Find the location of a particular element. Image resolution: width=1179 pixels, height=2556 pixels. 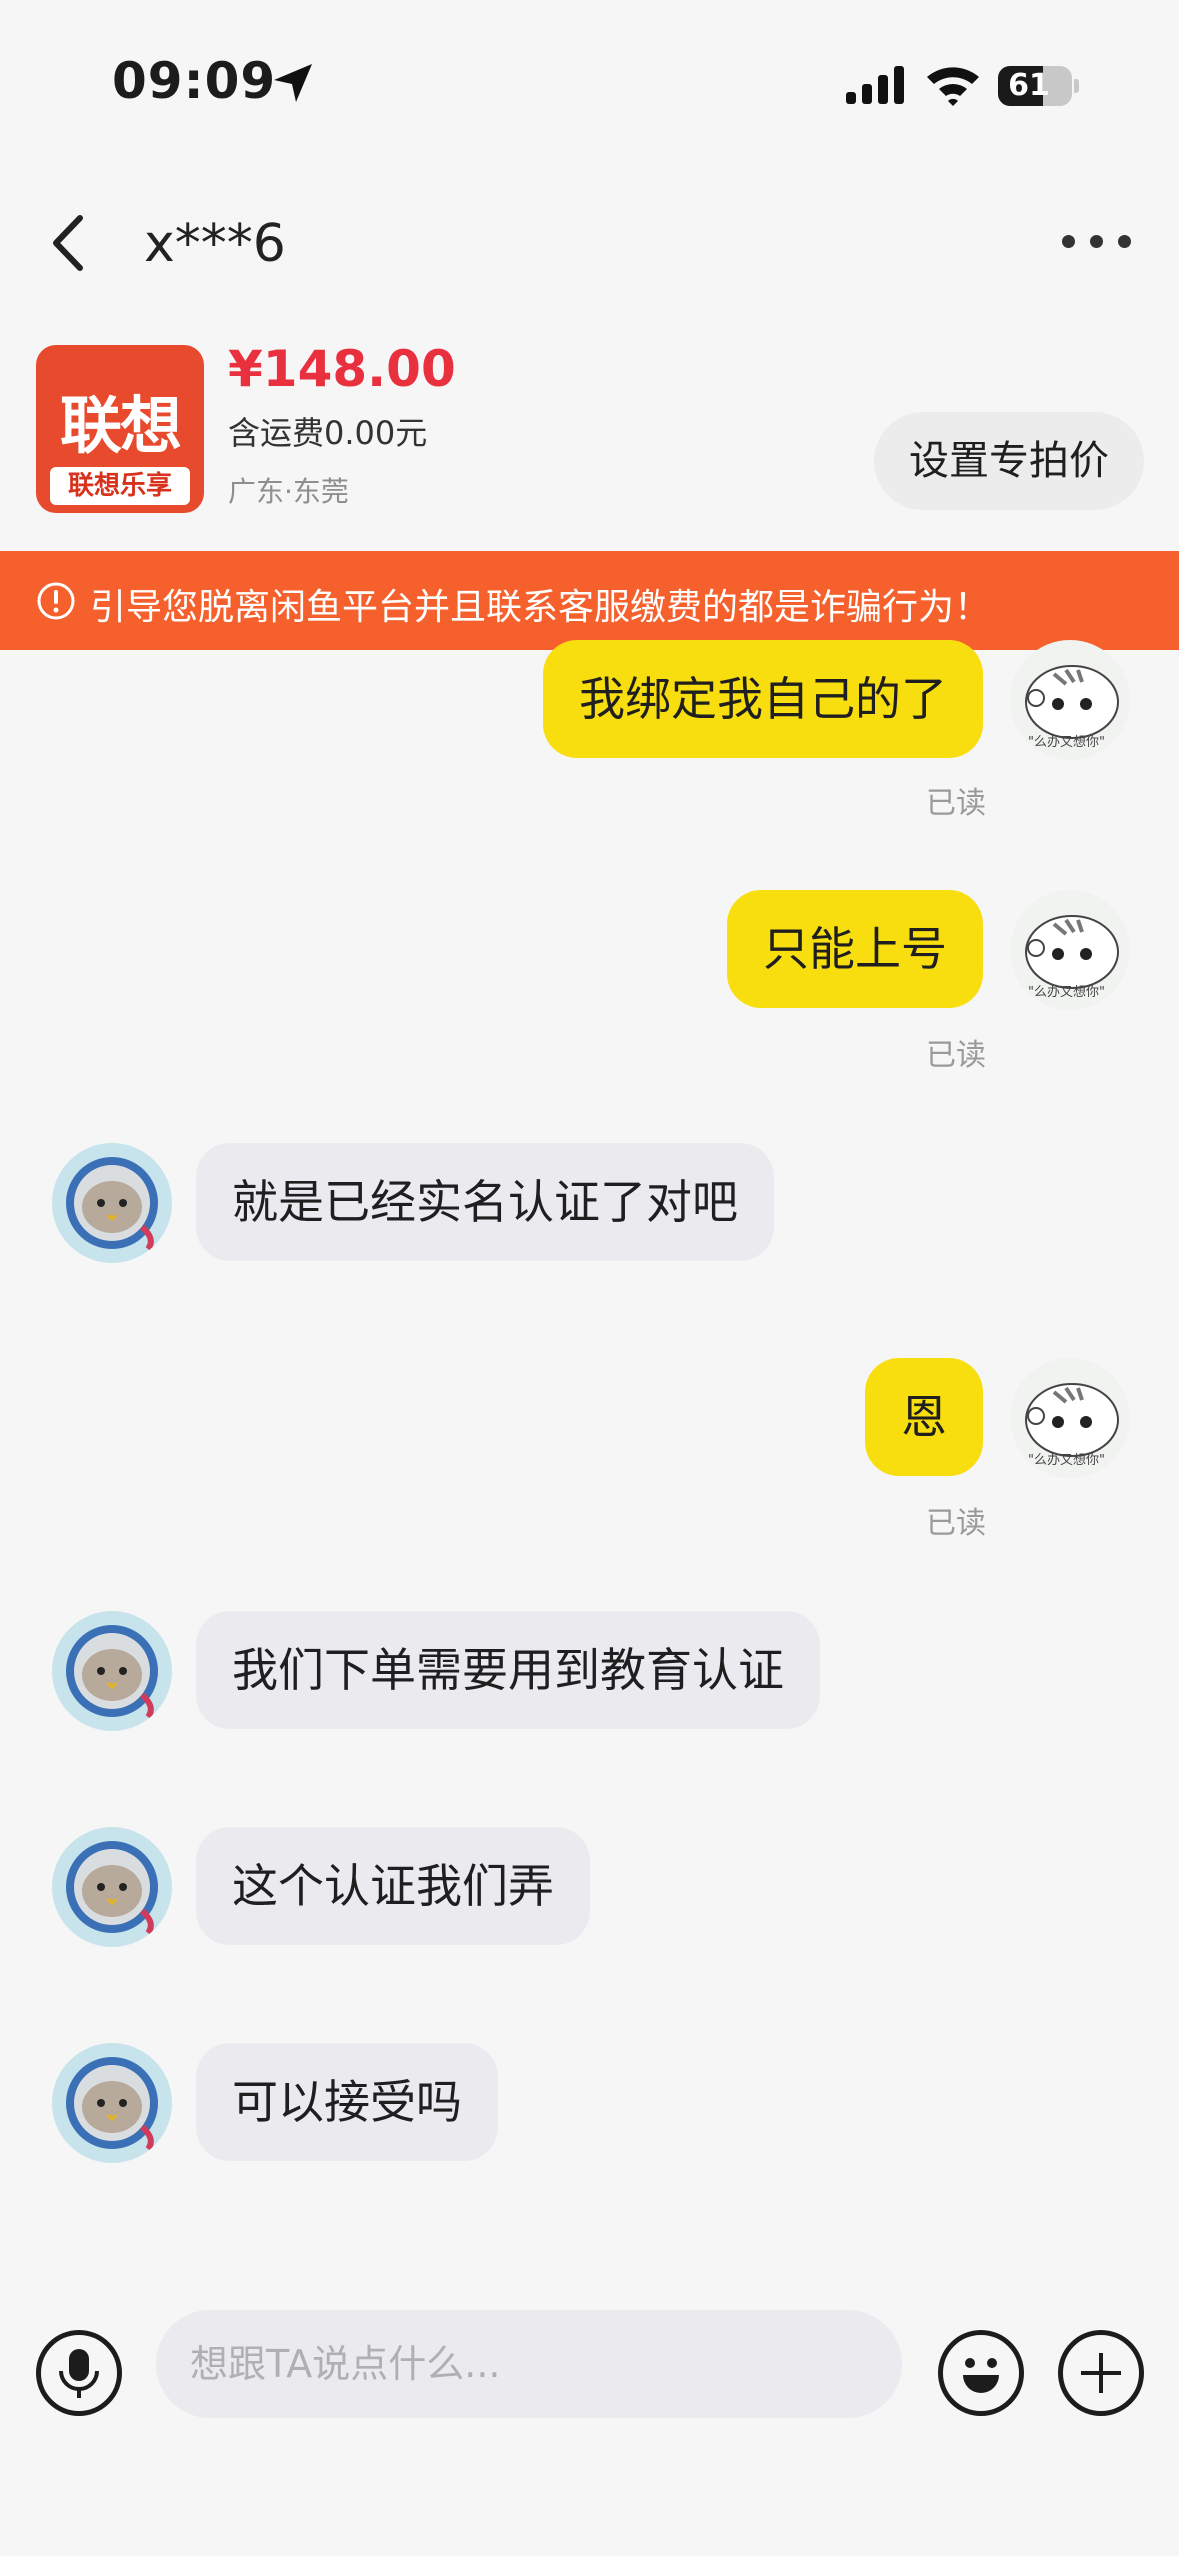

battery-indicator: 61 is located at coordinates (1038, 86).